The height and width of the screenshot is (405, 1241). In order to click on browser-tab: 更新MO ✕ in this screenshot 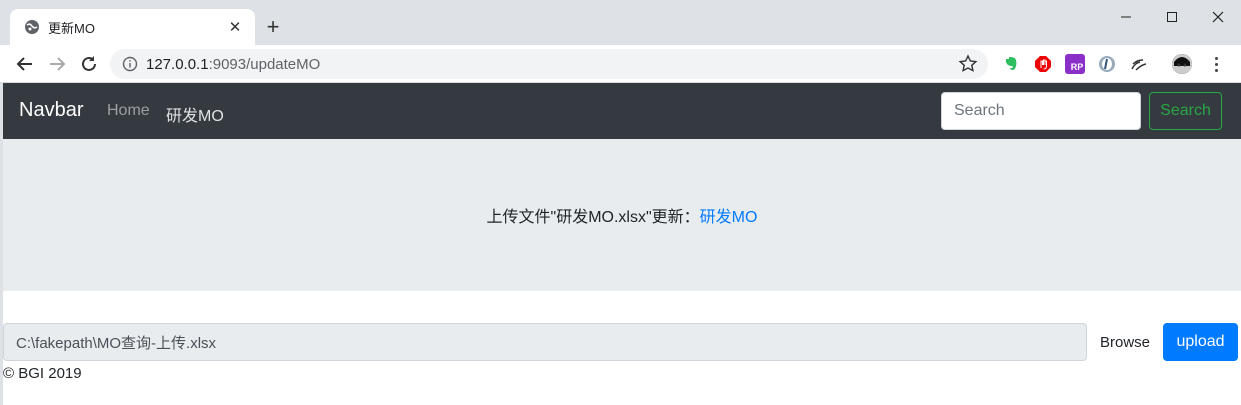, I will do `click(132, 27)`.